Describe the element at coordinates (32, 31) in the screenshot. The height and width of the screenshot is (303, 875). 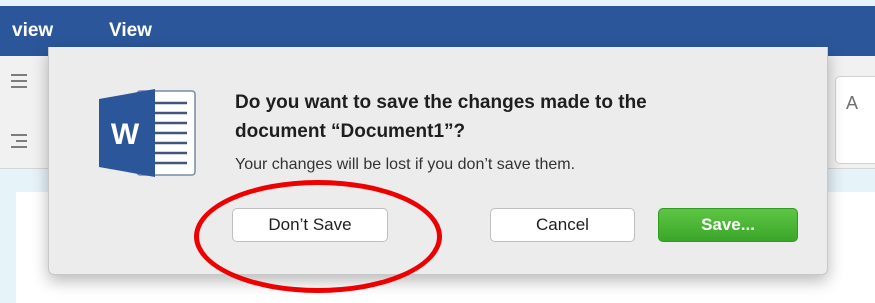
I see `tab-review: view` at that location.